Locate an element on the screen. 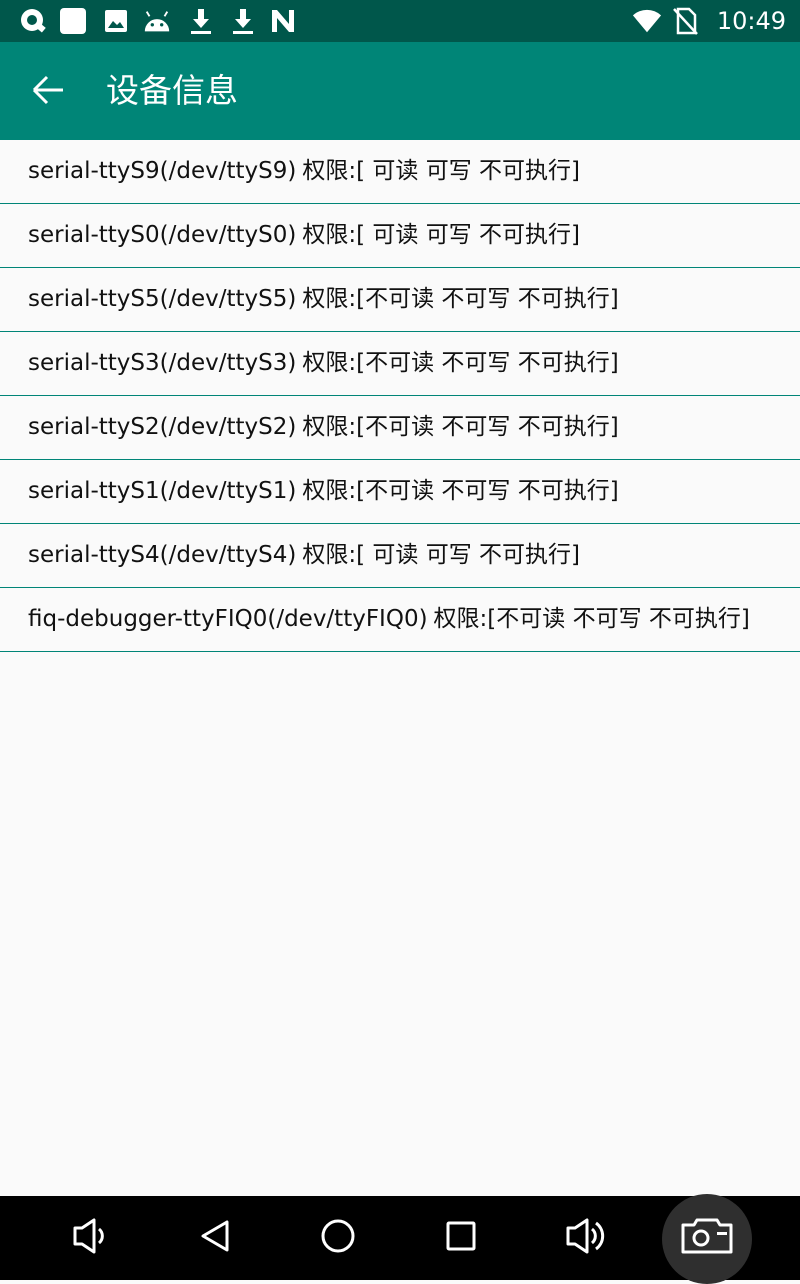 The width and height of the screenshot is (800, 1284). navigation-bar is located at coordinates (400, 1239).